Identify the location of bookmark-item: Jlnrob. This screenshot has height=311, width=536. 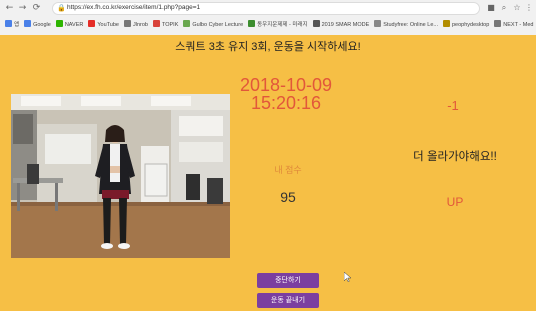
(135, 25).